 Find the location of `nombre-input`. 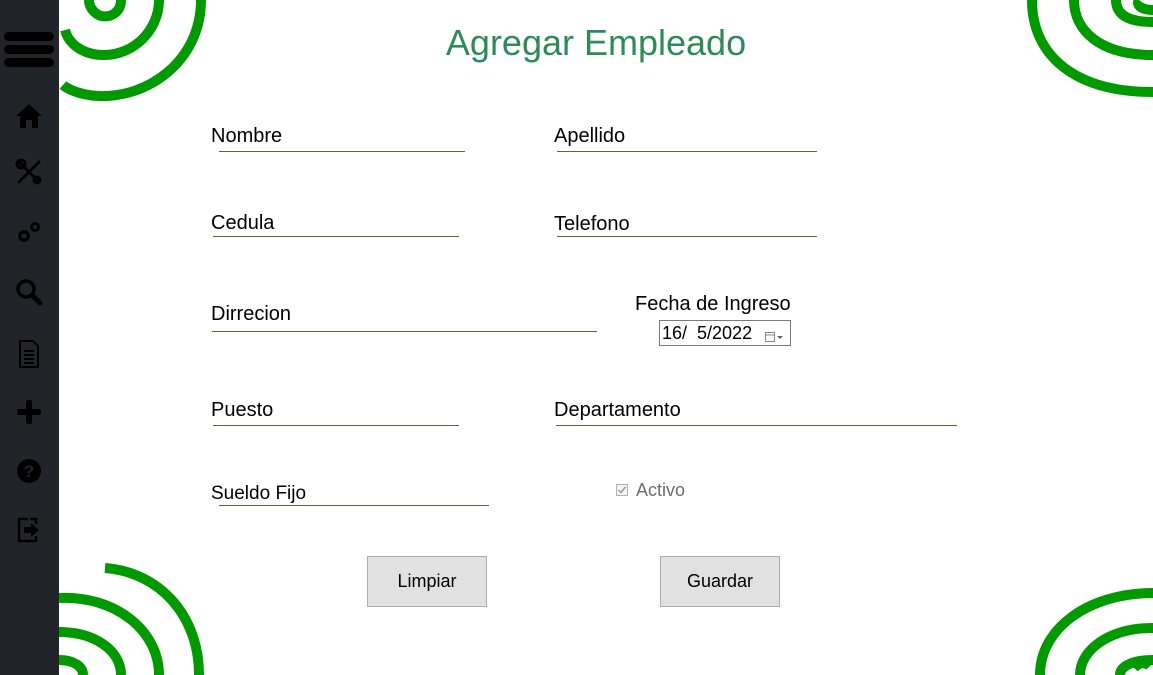

nombre-input is located at coordinates (342, 151).